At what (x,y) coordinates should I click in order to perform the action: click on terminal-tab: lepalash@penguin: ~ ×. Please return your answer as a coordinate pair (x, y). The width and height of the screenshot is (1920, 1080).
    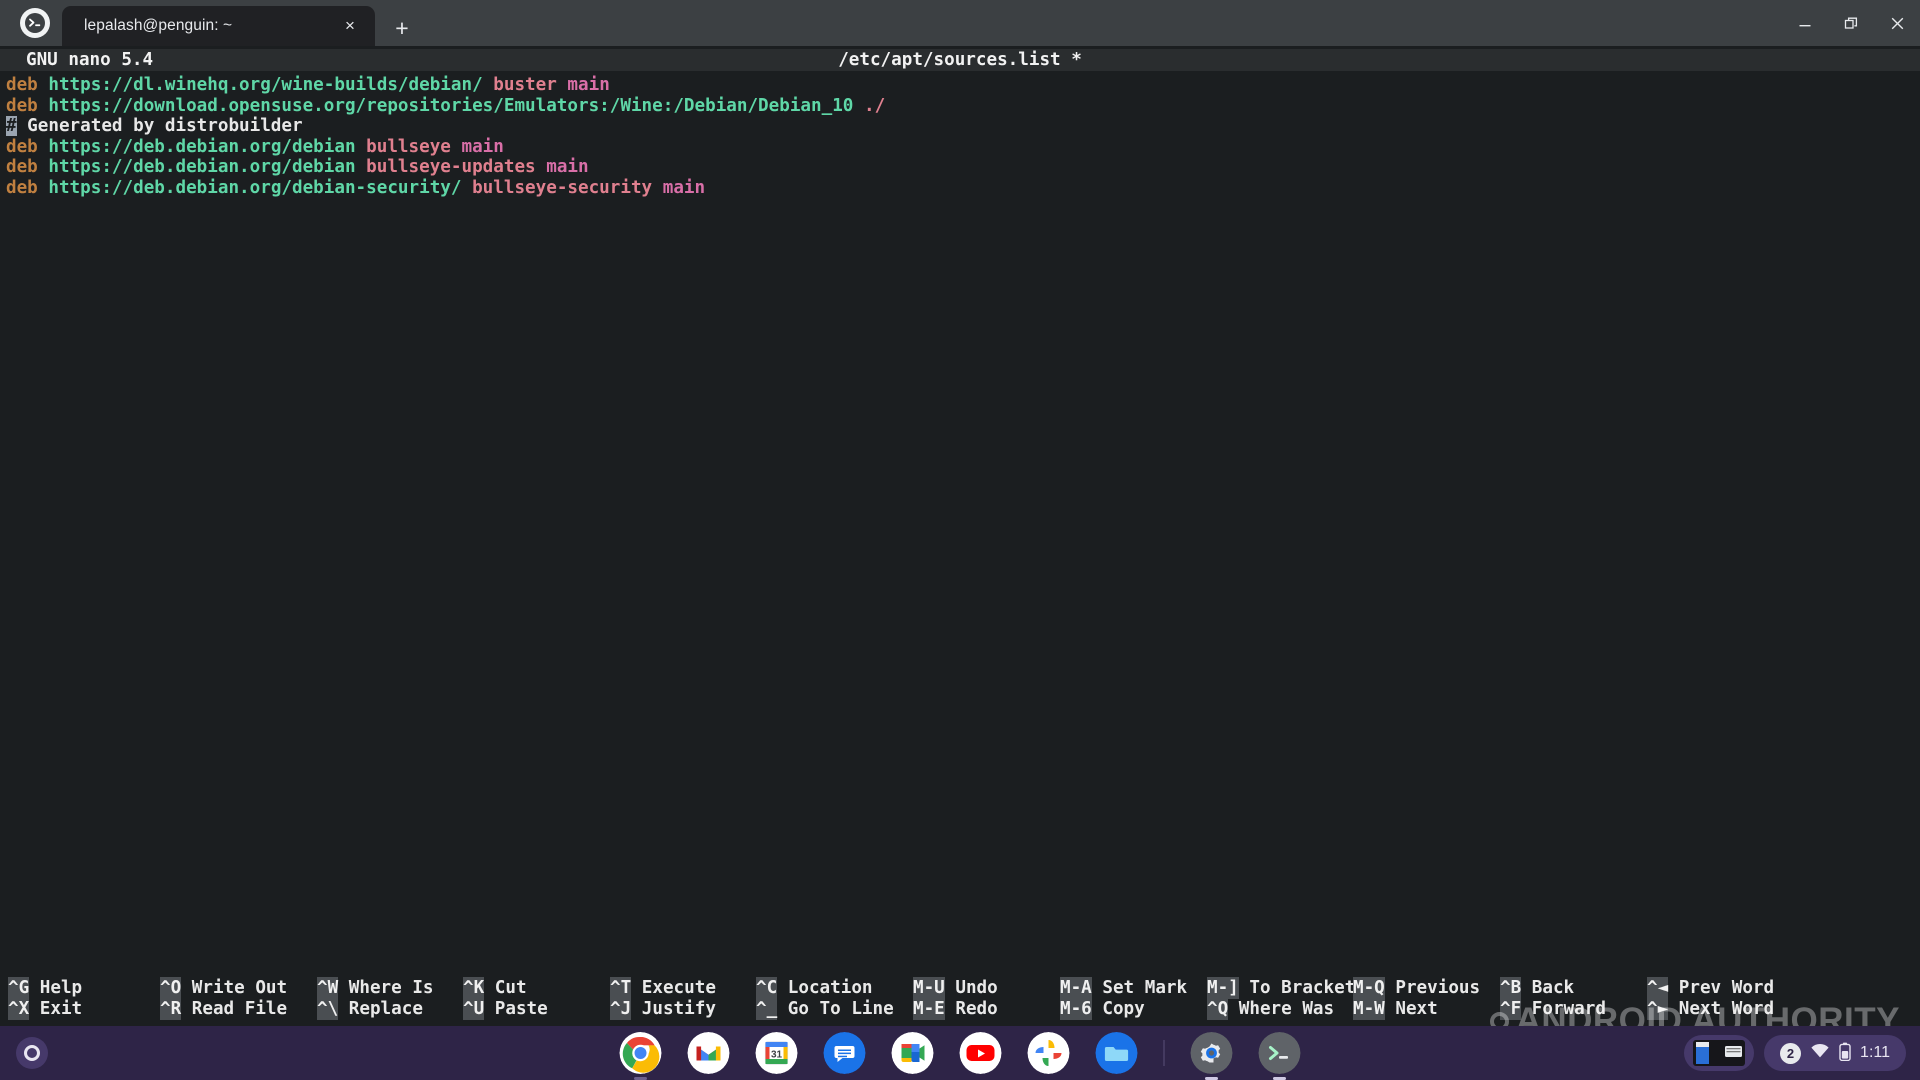
    Looking at the image, I should click on (218, 26).